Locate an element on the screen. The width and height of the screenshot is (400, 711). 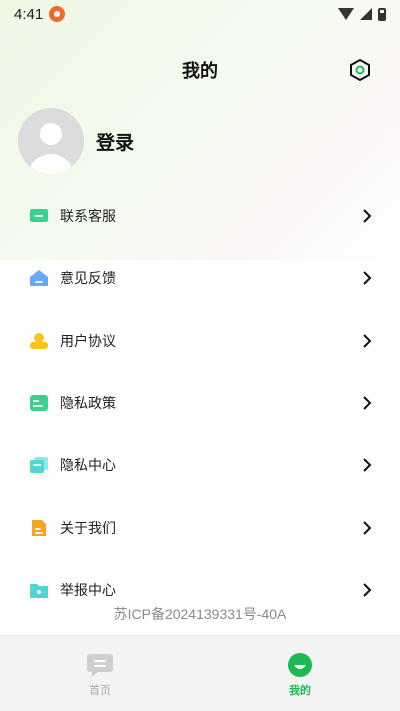
feedback-icon is located at coordinates (39, 278).